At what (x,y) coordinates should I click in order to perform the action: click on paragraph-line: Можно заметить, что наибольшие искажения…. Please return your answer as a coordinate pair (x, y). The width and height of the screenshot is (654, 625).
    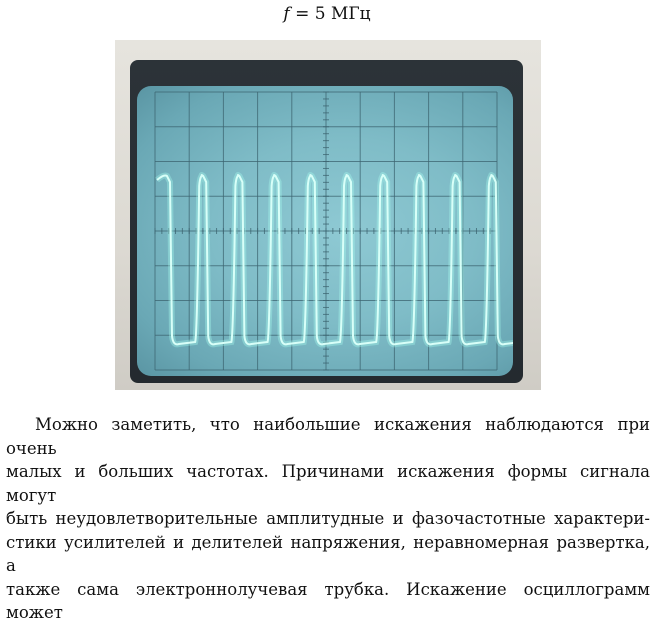
    Looking at the image, I should click on (328, 436).